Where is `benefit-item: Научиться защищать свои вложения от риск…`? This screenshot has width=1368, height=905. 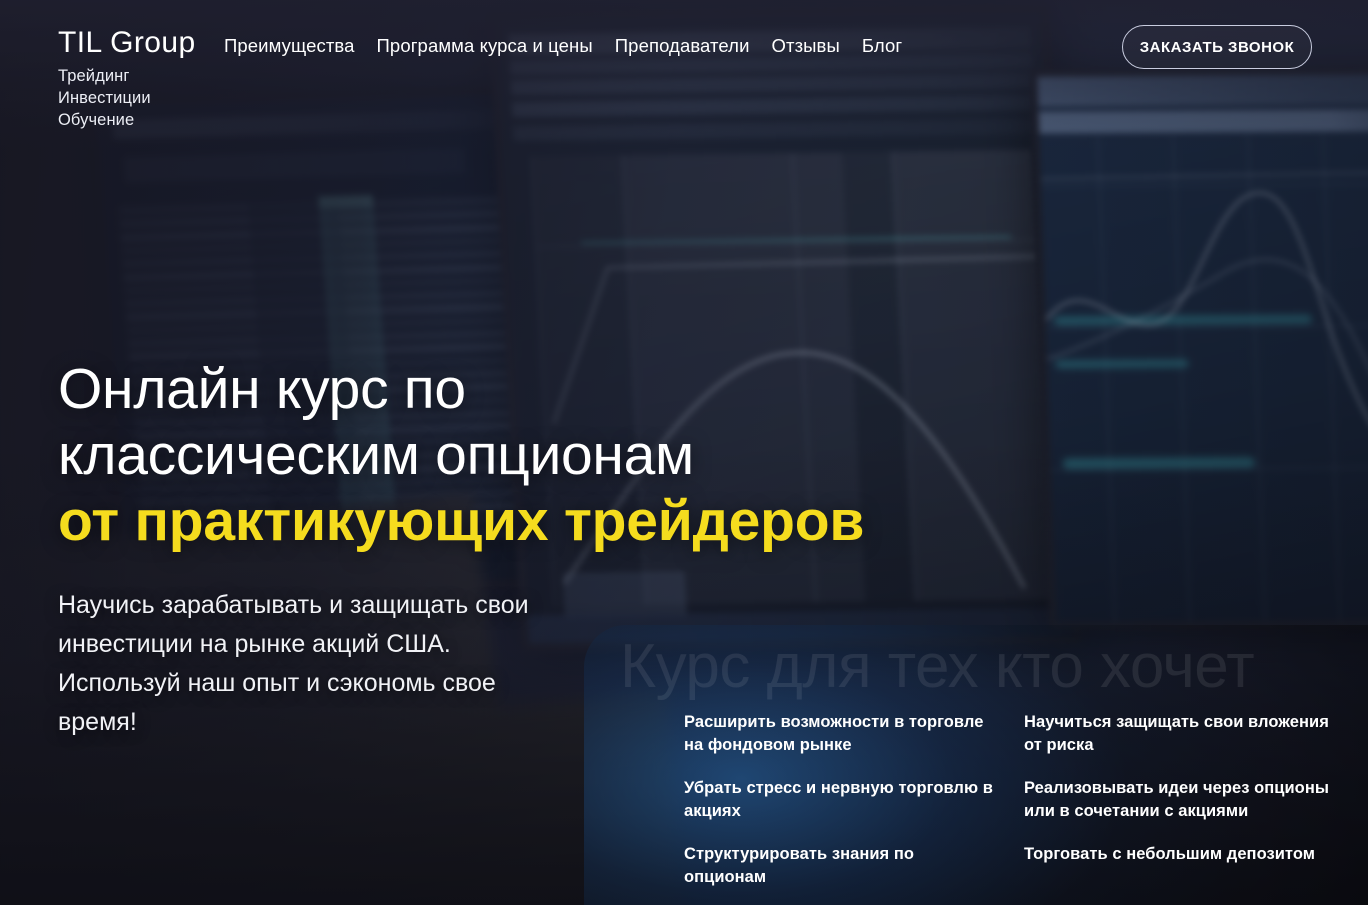
benefit-item: Научиться защищать свои вложения от риск… is located at coordinates (1176, 733).